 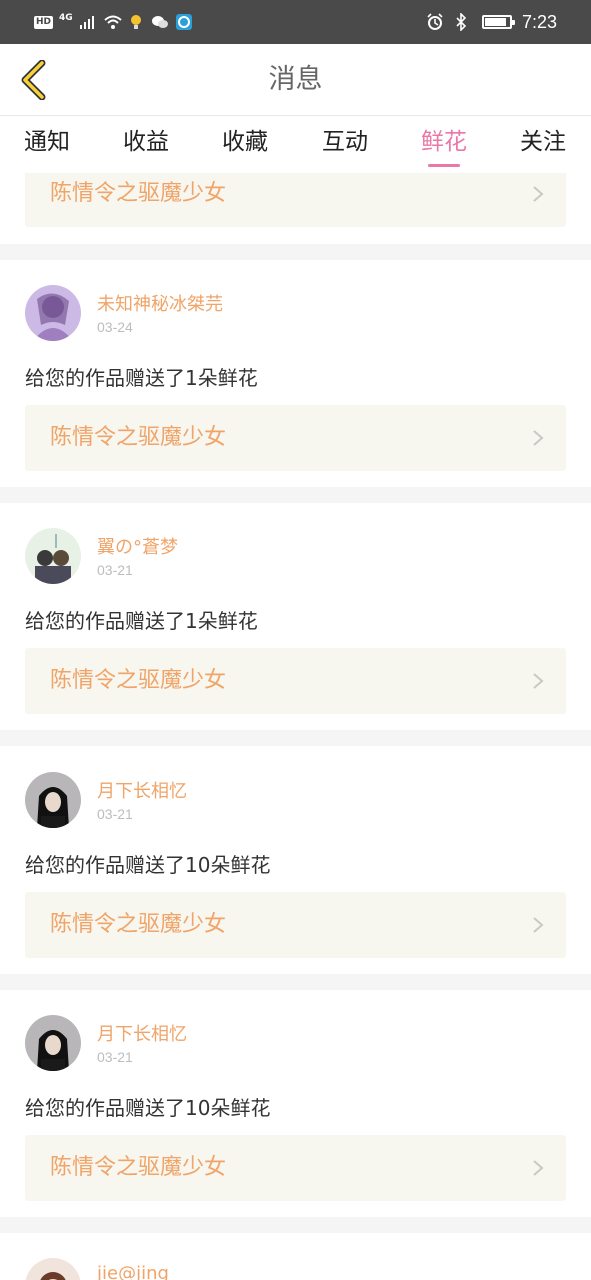 I want to click on battery-level, so click(x=495, y=22).